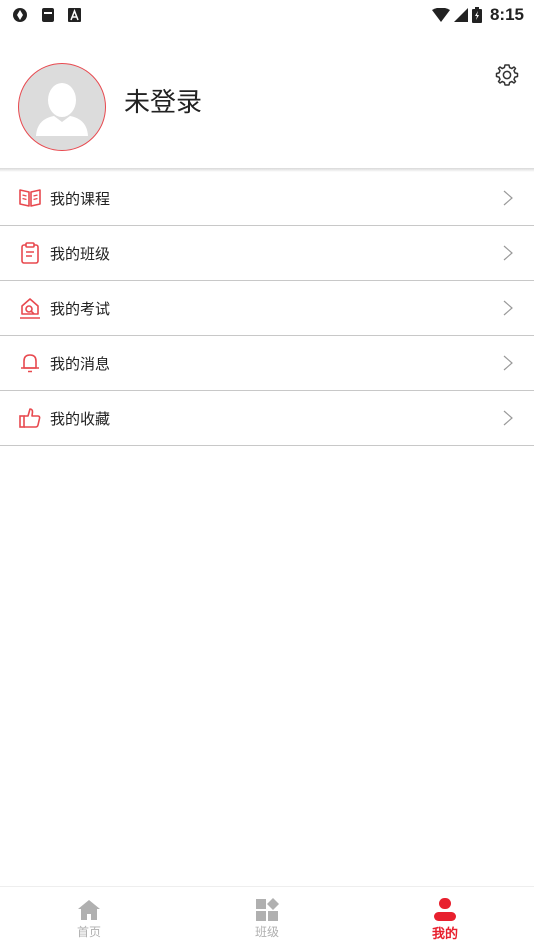 This screenshot has width=534, height=951. Describe the element at coordinates (30, 253) in the screenshot. I see `clipboard-icon` at that location.